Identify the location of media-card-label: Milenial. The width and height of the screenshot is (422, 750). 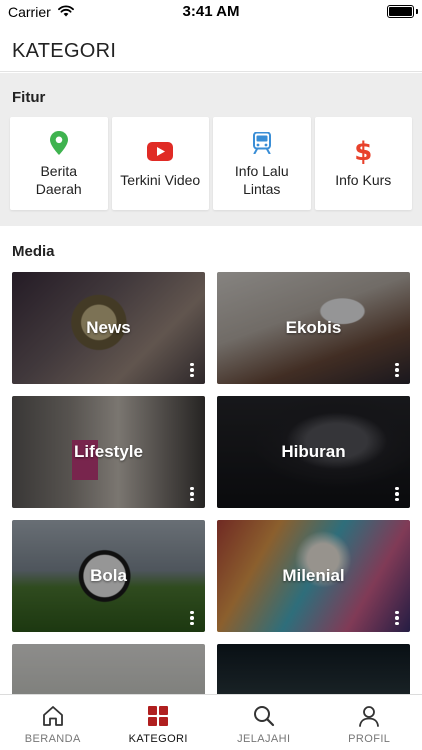
(313, 575).